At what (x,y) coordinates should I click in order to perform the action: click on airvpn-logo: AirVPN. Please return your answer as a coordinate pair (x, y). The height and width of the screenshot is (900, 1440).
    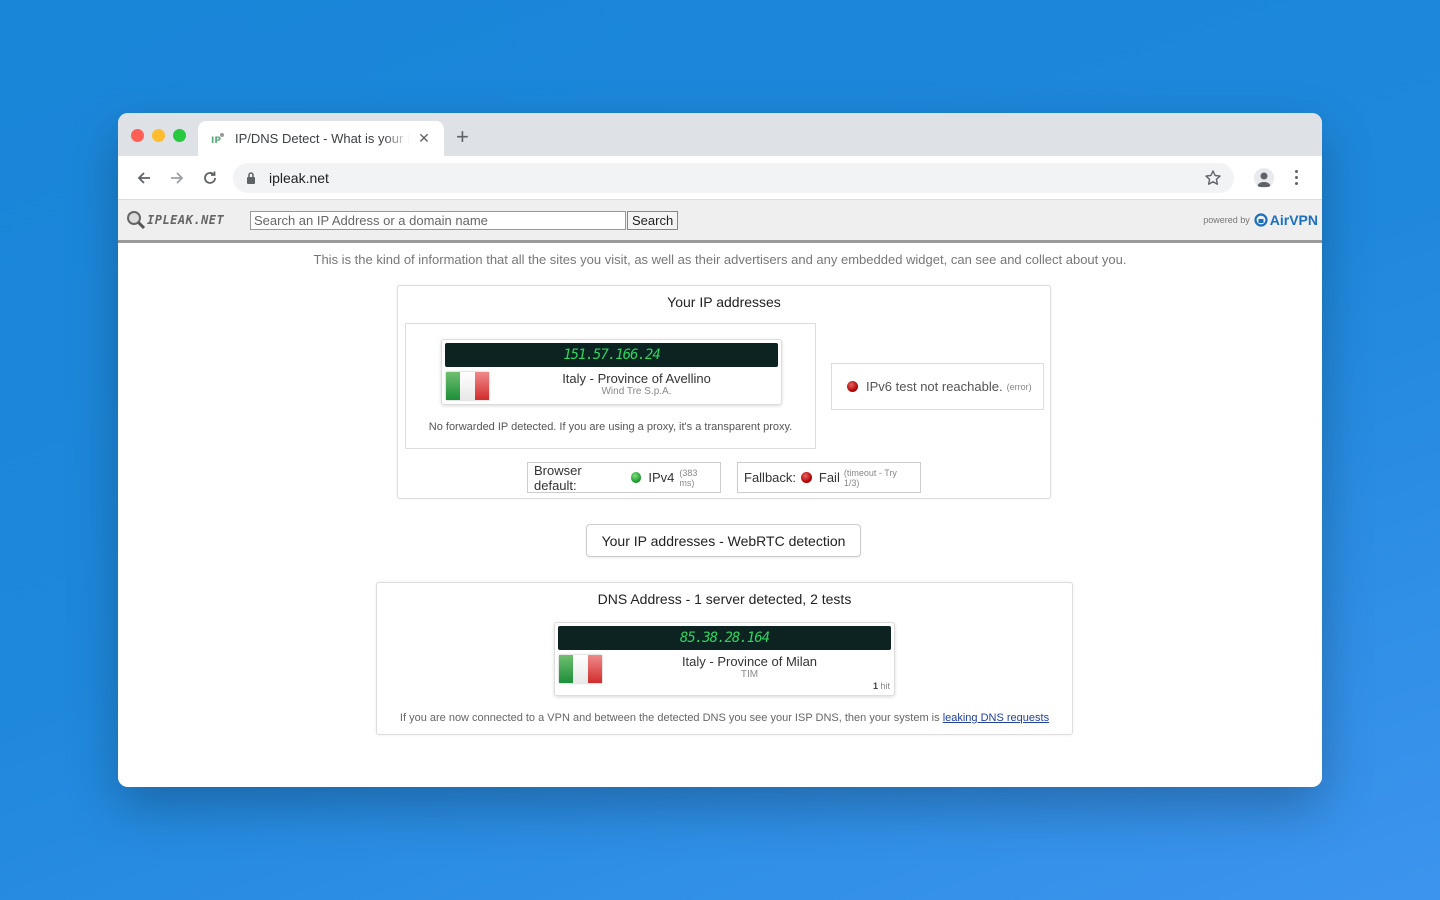
    Looking at the image, I should click on (1286, 220).